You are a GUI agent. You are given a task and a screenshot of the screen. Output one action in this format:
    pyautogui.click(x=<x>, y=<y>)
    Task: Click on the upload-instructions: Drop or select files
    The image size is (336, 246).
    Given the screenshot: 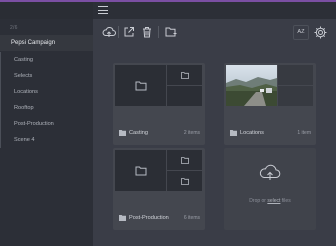 What is the action you would take?
    pyautogui.click(x=270, y=201)
    